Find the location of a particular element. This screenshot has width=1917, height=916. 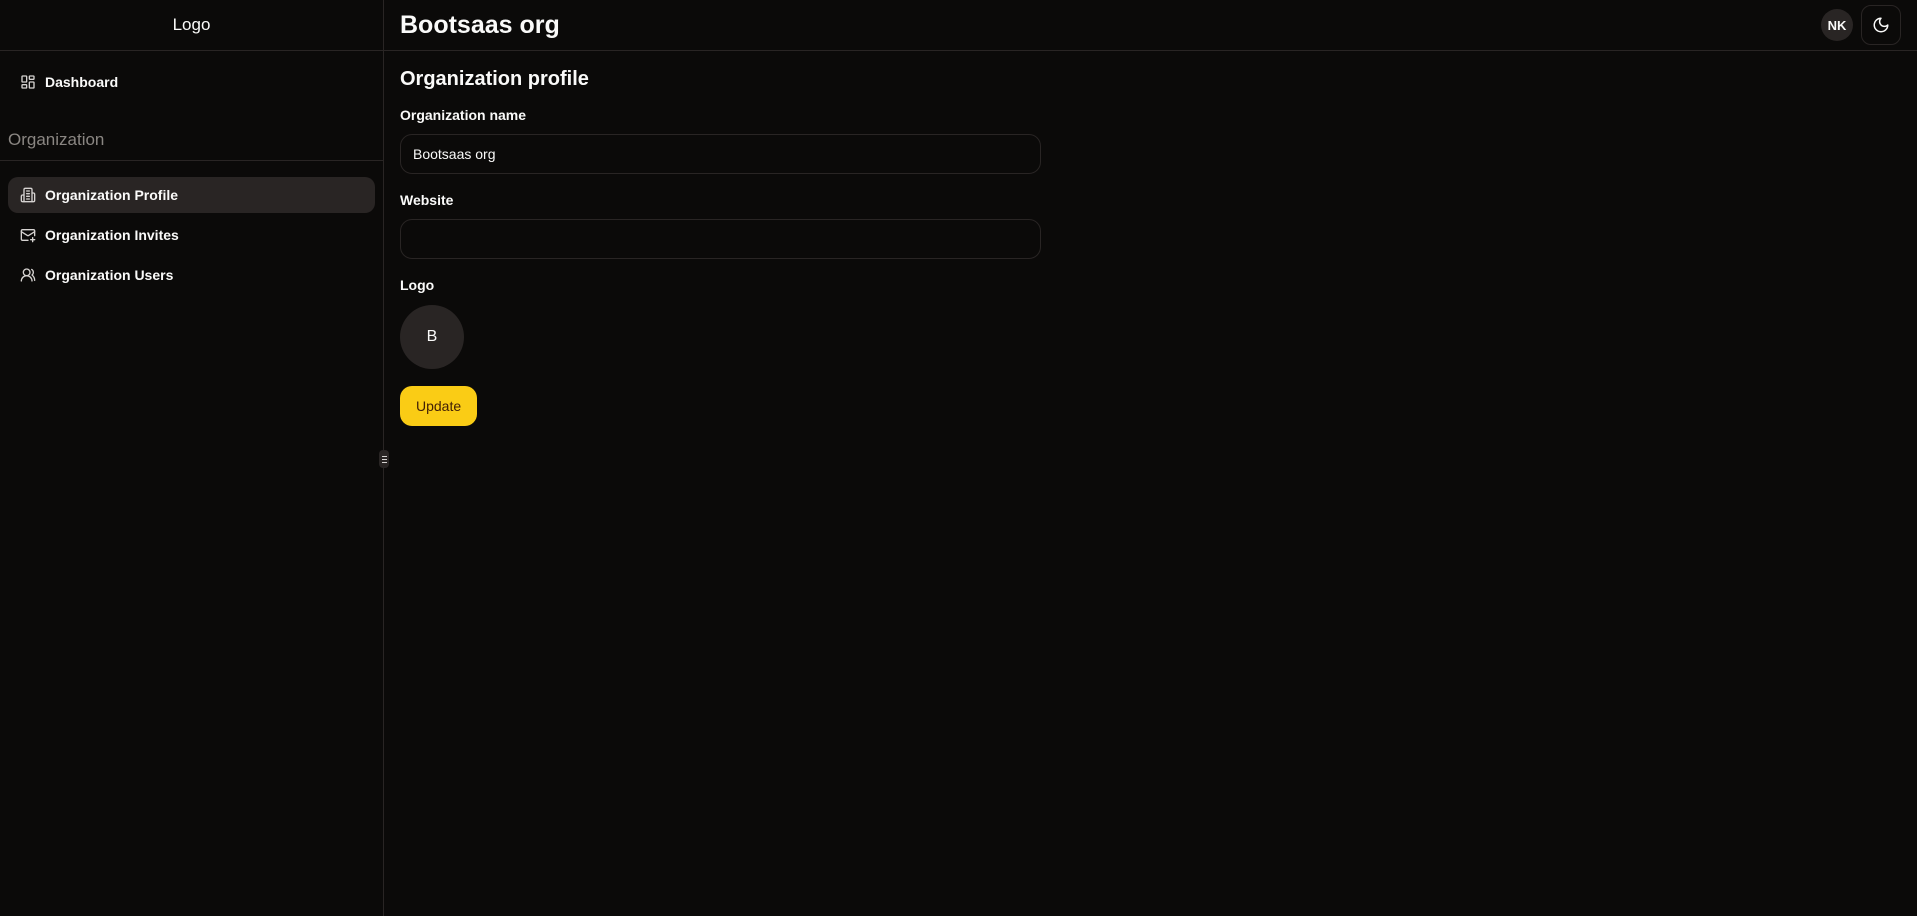

users-icon is located at coordinates (28, 275).